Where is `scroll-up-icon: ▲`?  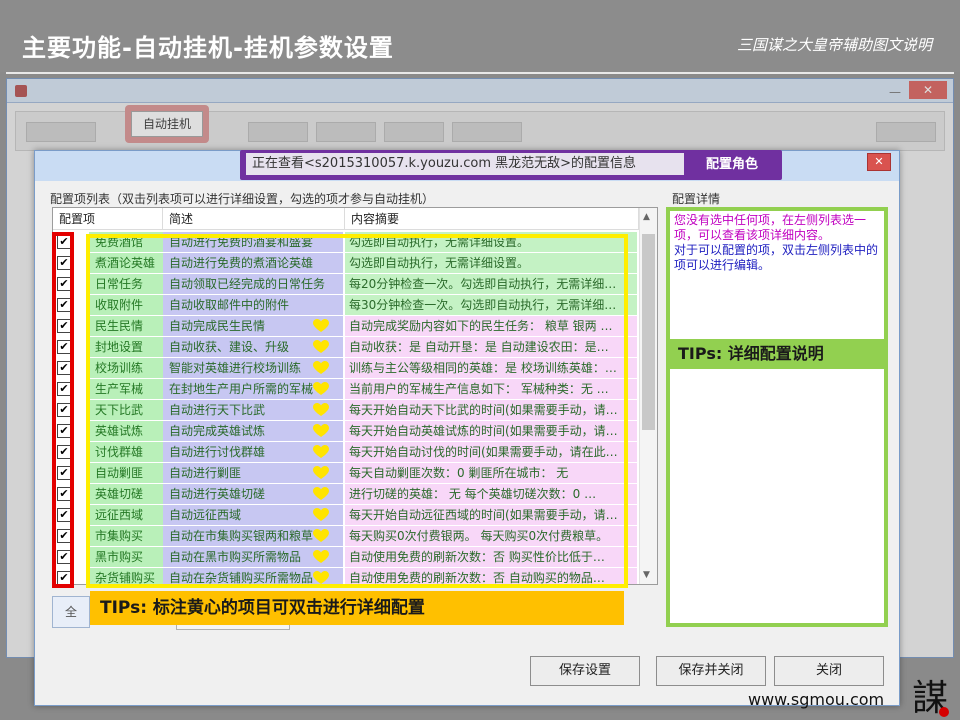 scroll-up-icon: ▲ is located at coordinates (646, 217).